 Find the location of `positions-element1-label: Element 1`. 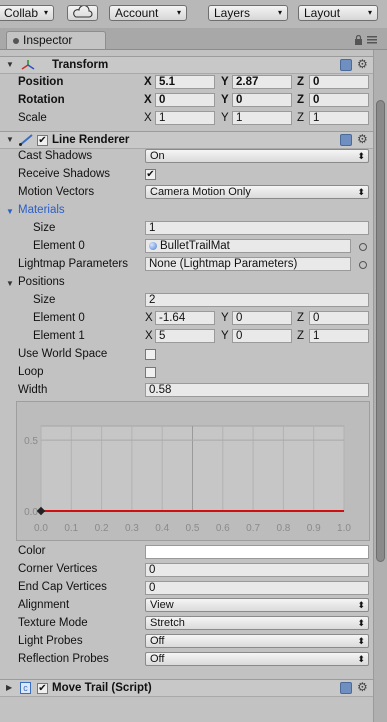

positions-element1-label: Element 1 is located at coordinates (59, 336).